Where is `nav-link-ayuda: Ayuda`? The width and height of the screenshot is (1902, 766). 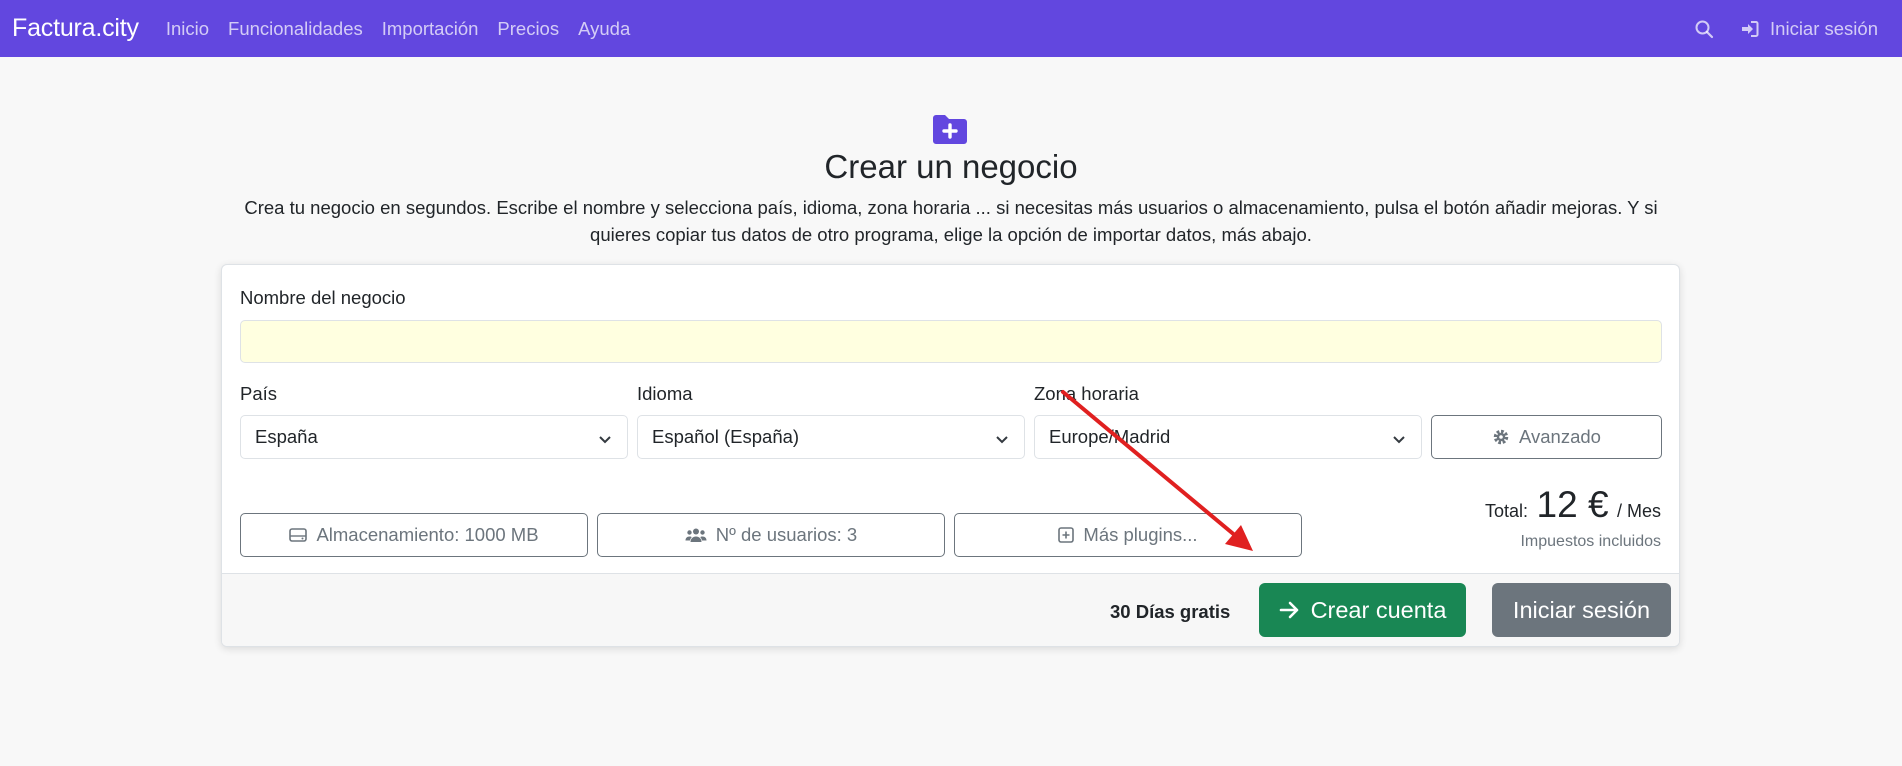
nav-link-ayuda: Ayuda is located at coordinates (604, 29).